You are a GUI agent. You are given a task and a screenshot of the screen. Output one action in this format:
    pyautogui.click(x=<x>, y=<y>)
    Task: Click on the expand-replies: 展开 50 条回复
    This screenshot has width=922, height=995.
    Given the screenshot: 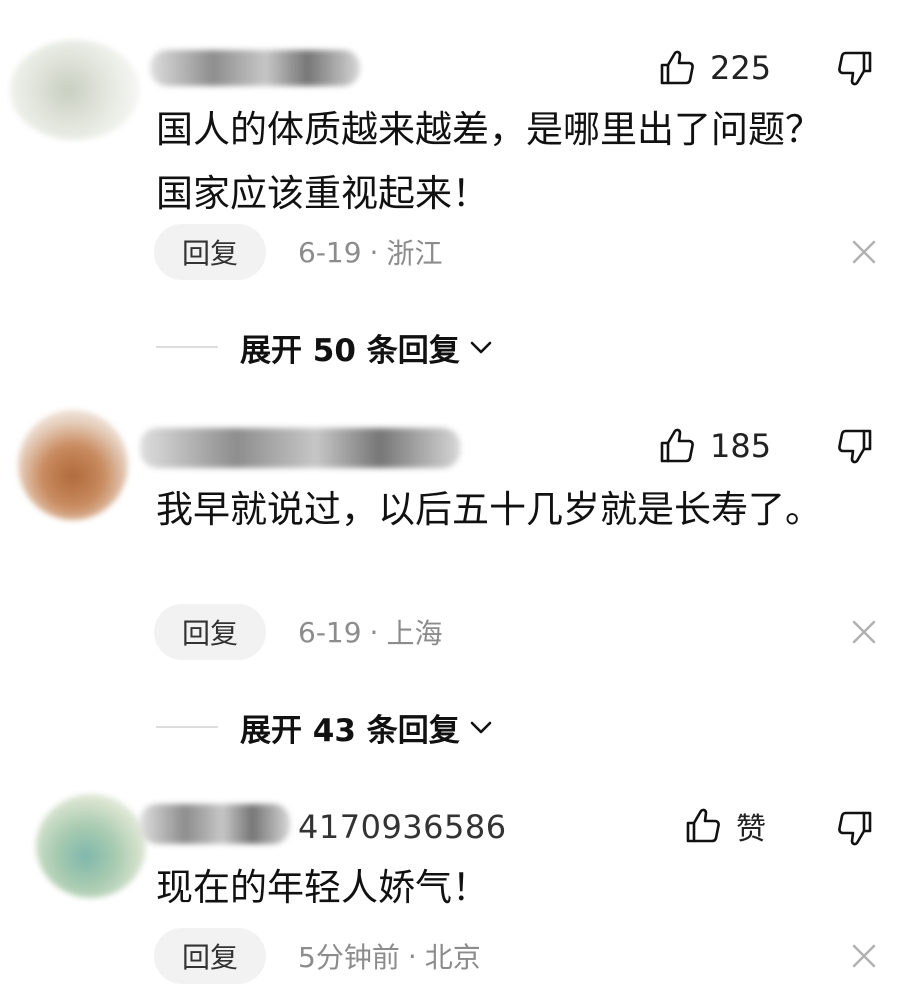 What is the action you would take?
    pyautogui.click(x=326, y=347)
    